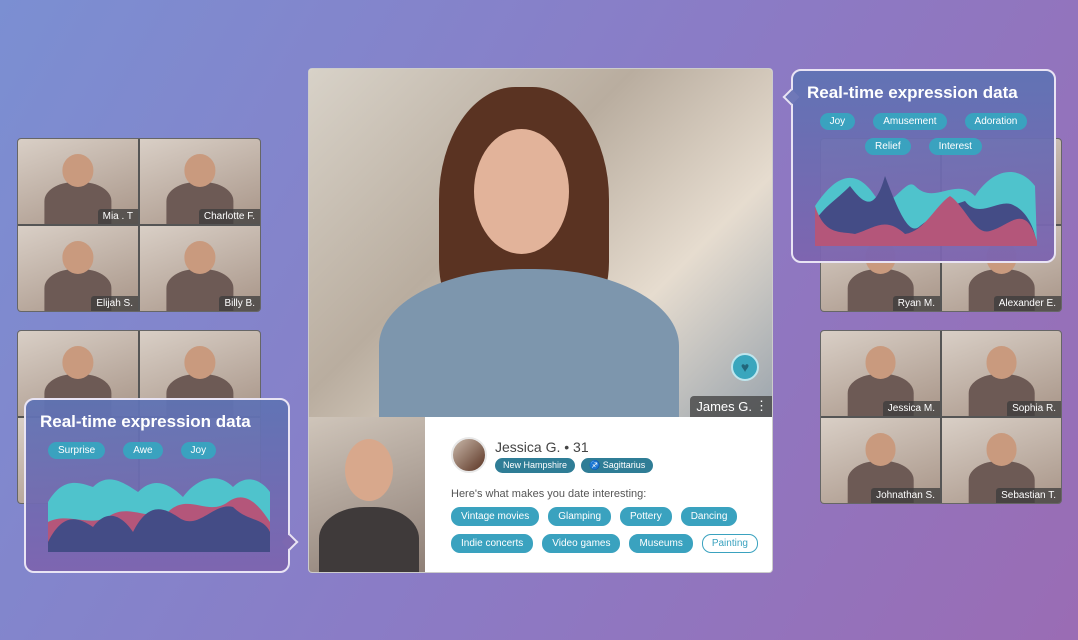  What do you see at coordinates (542, 447) in the screenshot?
I see `profile-name: Jessica G. • 31` at bounding box center [542, 447].